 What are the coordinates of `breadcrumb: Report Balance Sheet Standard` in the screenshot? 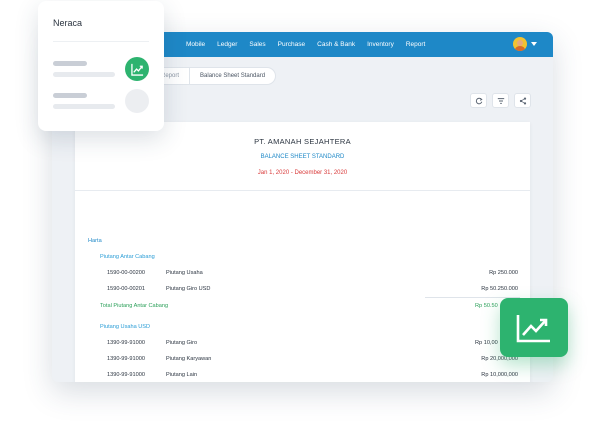 It's located at (212, 76).